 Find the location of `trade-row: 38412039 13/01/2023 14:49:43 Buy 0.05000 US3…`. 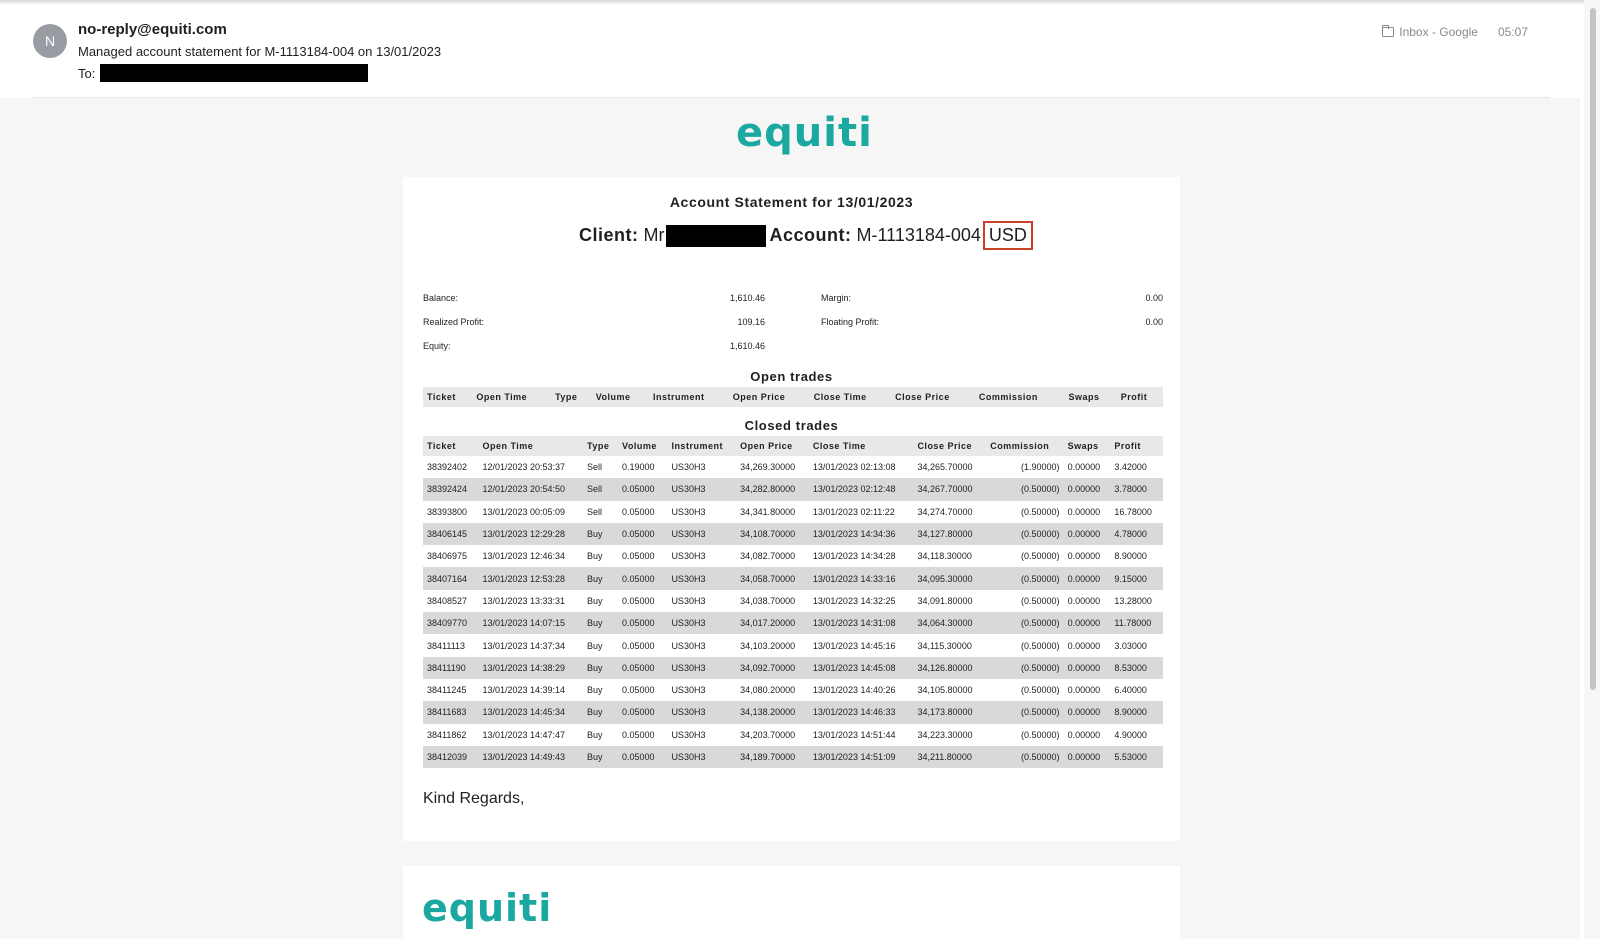

trade-row: 38412039 13/01/2023 14:49:43 Buy 0.05000 US3… is located at coordinates (793, 757).